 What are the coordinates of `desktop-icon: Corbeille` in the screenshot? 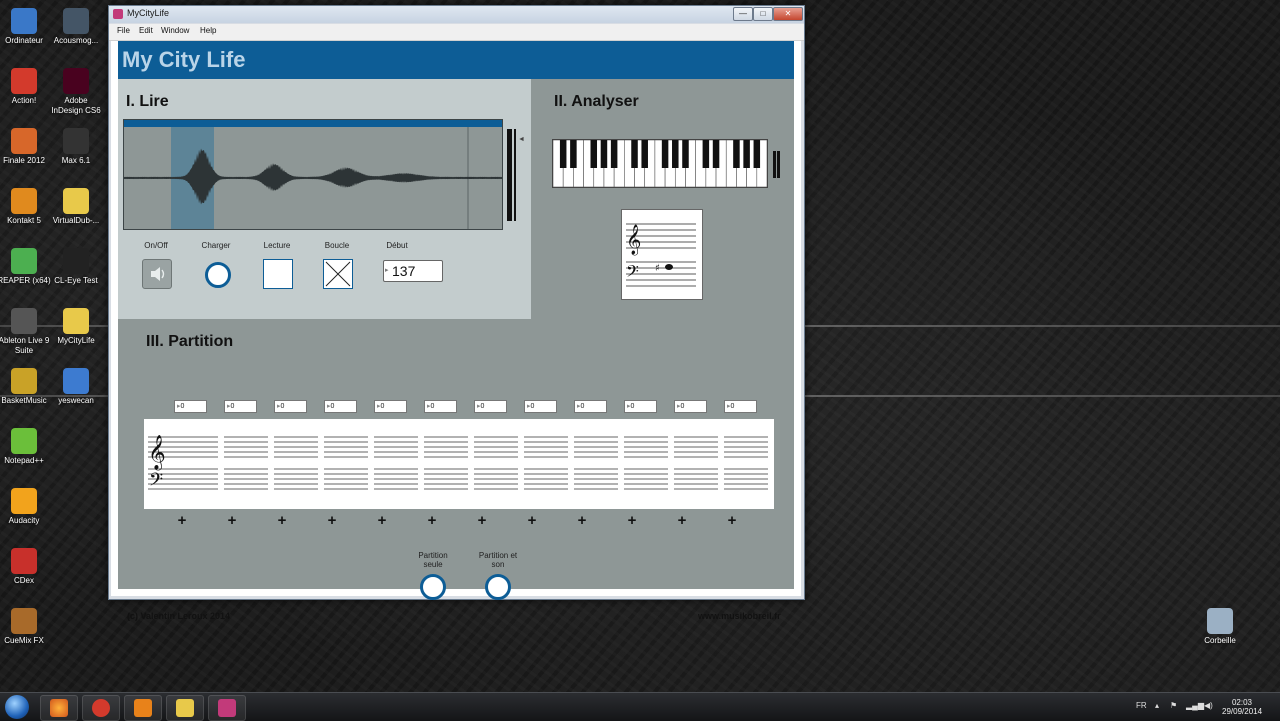 It's located at (1220, 627).